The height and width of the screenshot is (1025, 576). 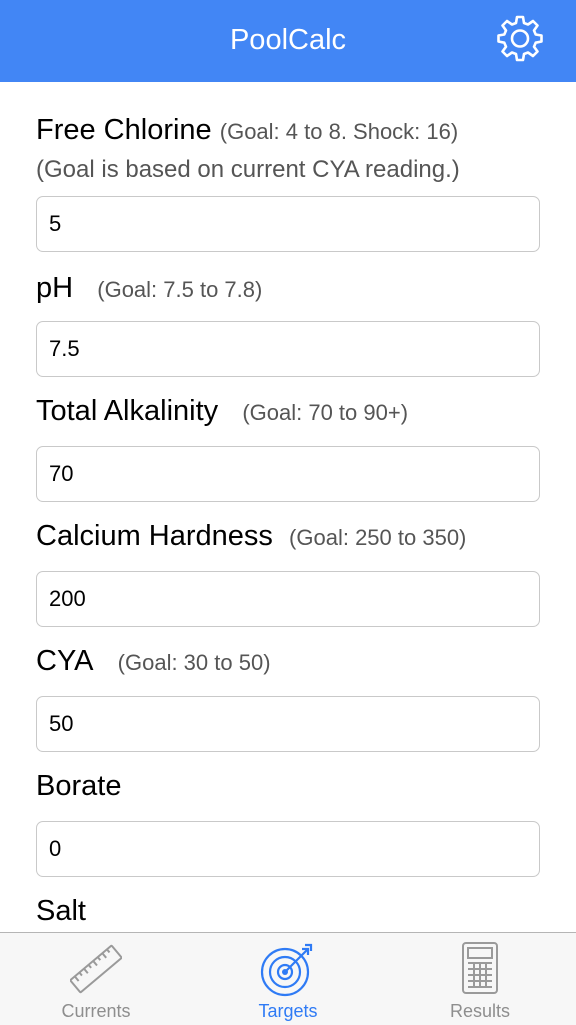 I want to click on navigation-bar: PoolCalc, so click(x=288, y=41).